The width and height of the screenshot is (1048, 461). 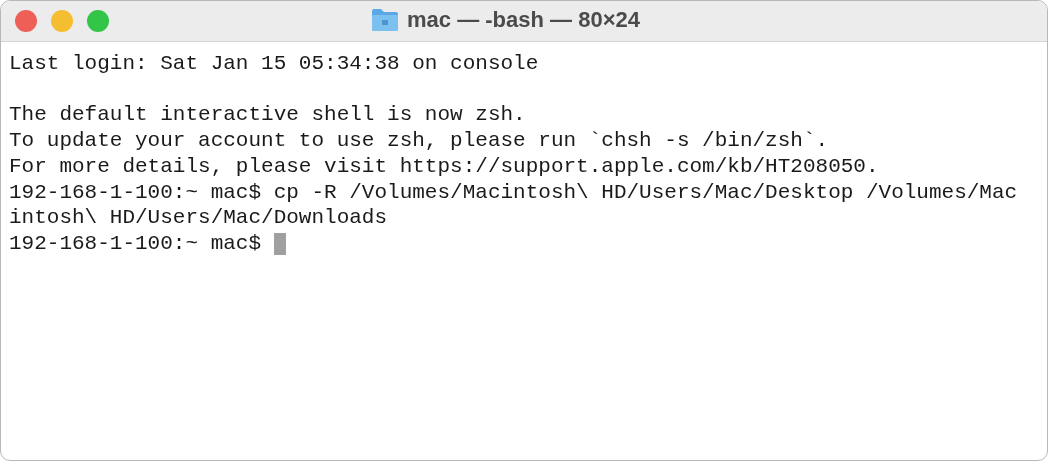 What do you see at coordinates (135, 243) in the screenshot?
I see `shell-prompt: 192-168-1-100:~ mac$` at bounding box center [135, 243].